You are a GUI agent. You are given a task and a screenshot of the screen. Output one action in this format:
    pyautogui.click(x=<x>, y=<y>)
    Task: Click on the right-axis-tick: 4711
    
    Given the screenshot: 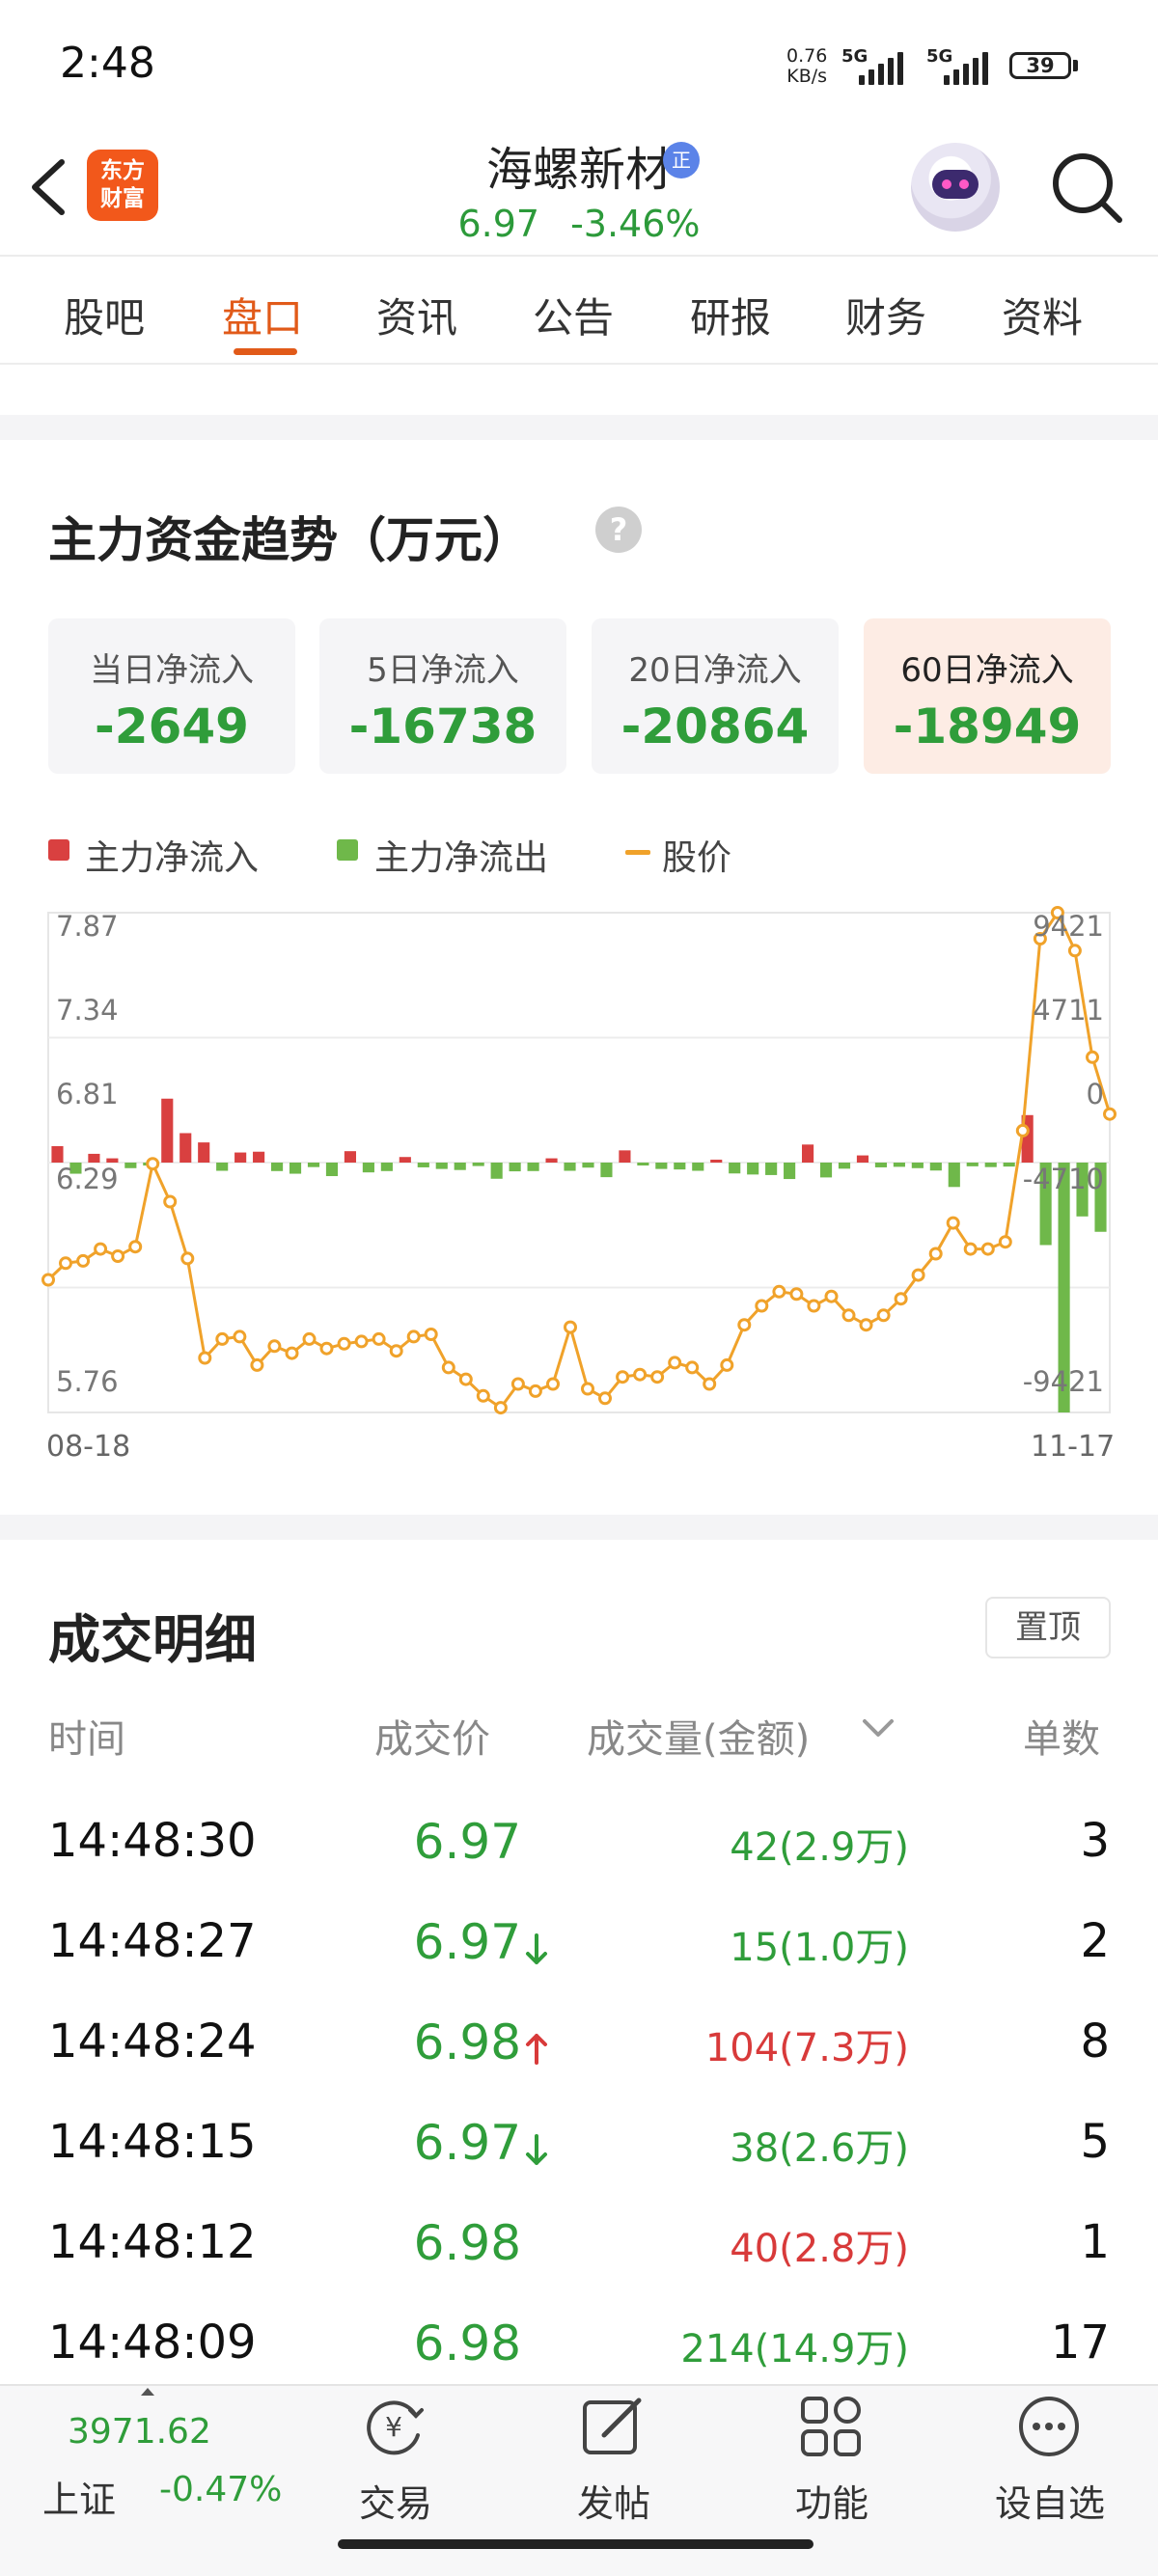 What is the action you would take?
    pyautogui.click(x=1068, y=1011)
    